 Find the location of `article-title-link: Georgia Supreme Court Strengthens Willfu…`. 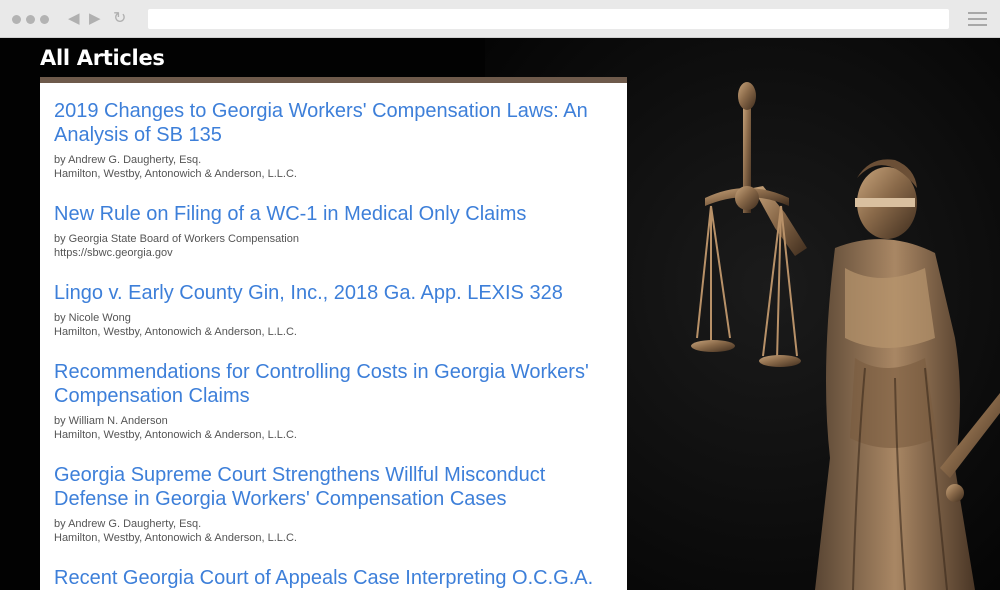

article-title-link: Georgia Supreme Court Strengthens Willfu… is located at coordinates (334, 487).